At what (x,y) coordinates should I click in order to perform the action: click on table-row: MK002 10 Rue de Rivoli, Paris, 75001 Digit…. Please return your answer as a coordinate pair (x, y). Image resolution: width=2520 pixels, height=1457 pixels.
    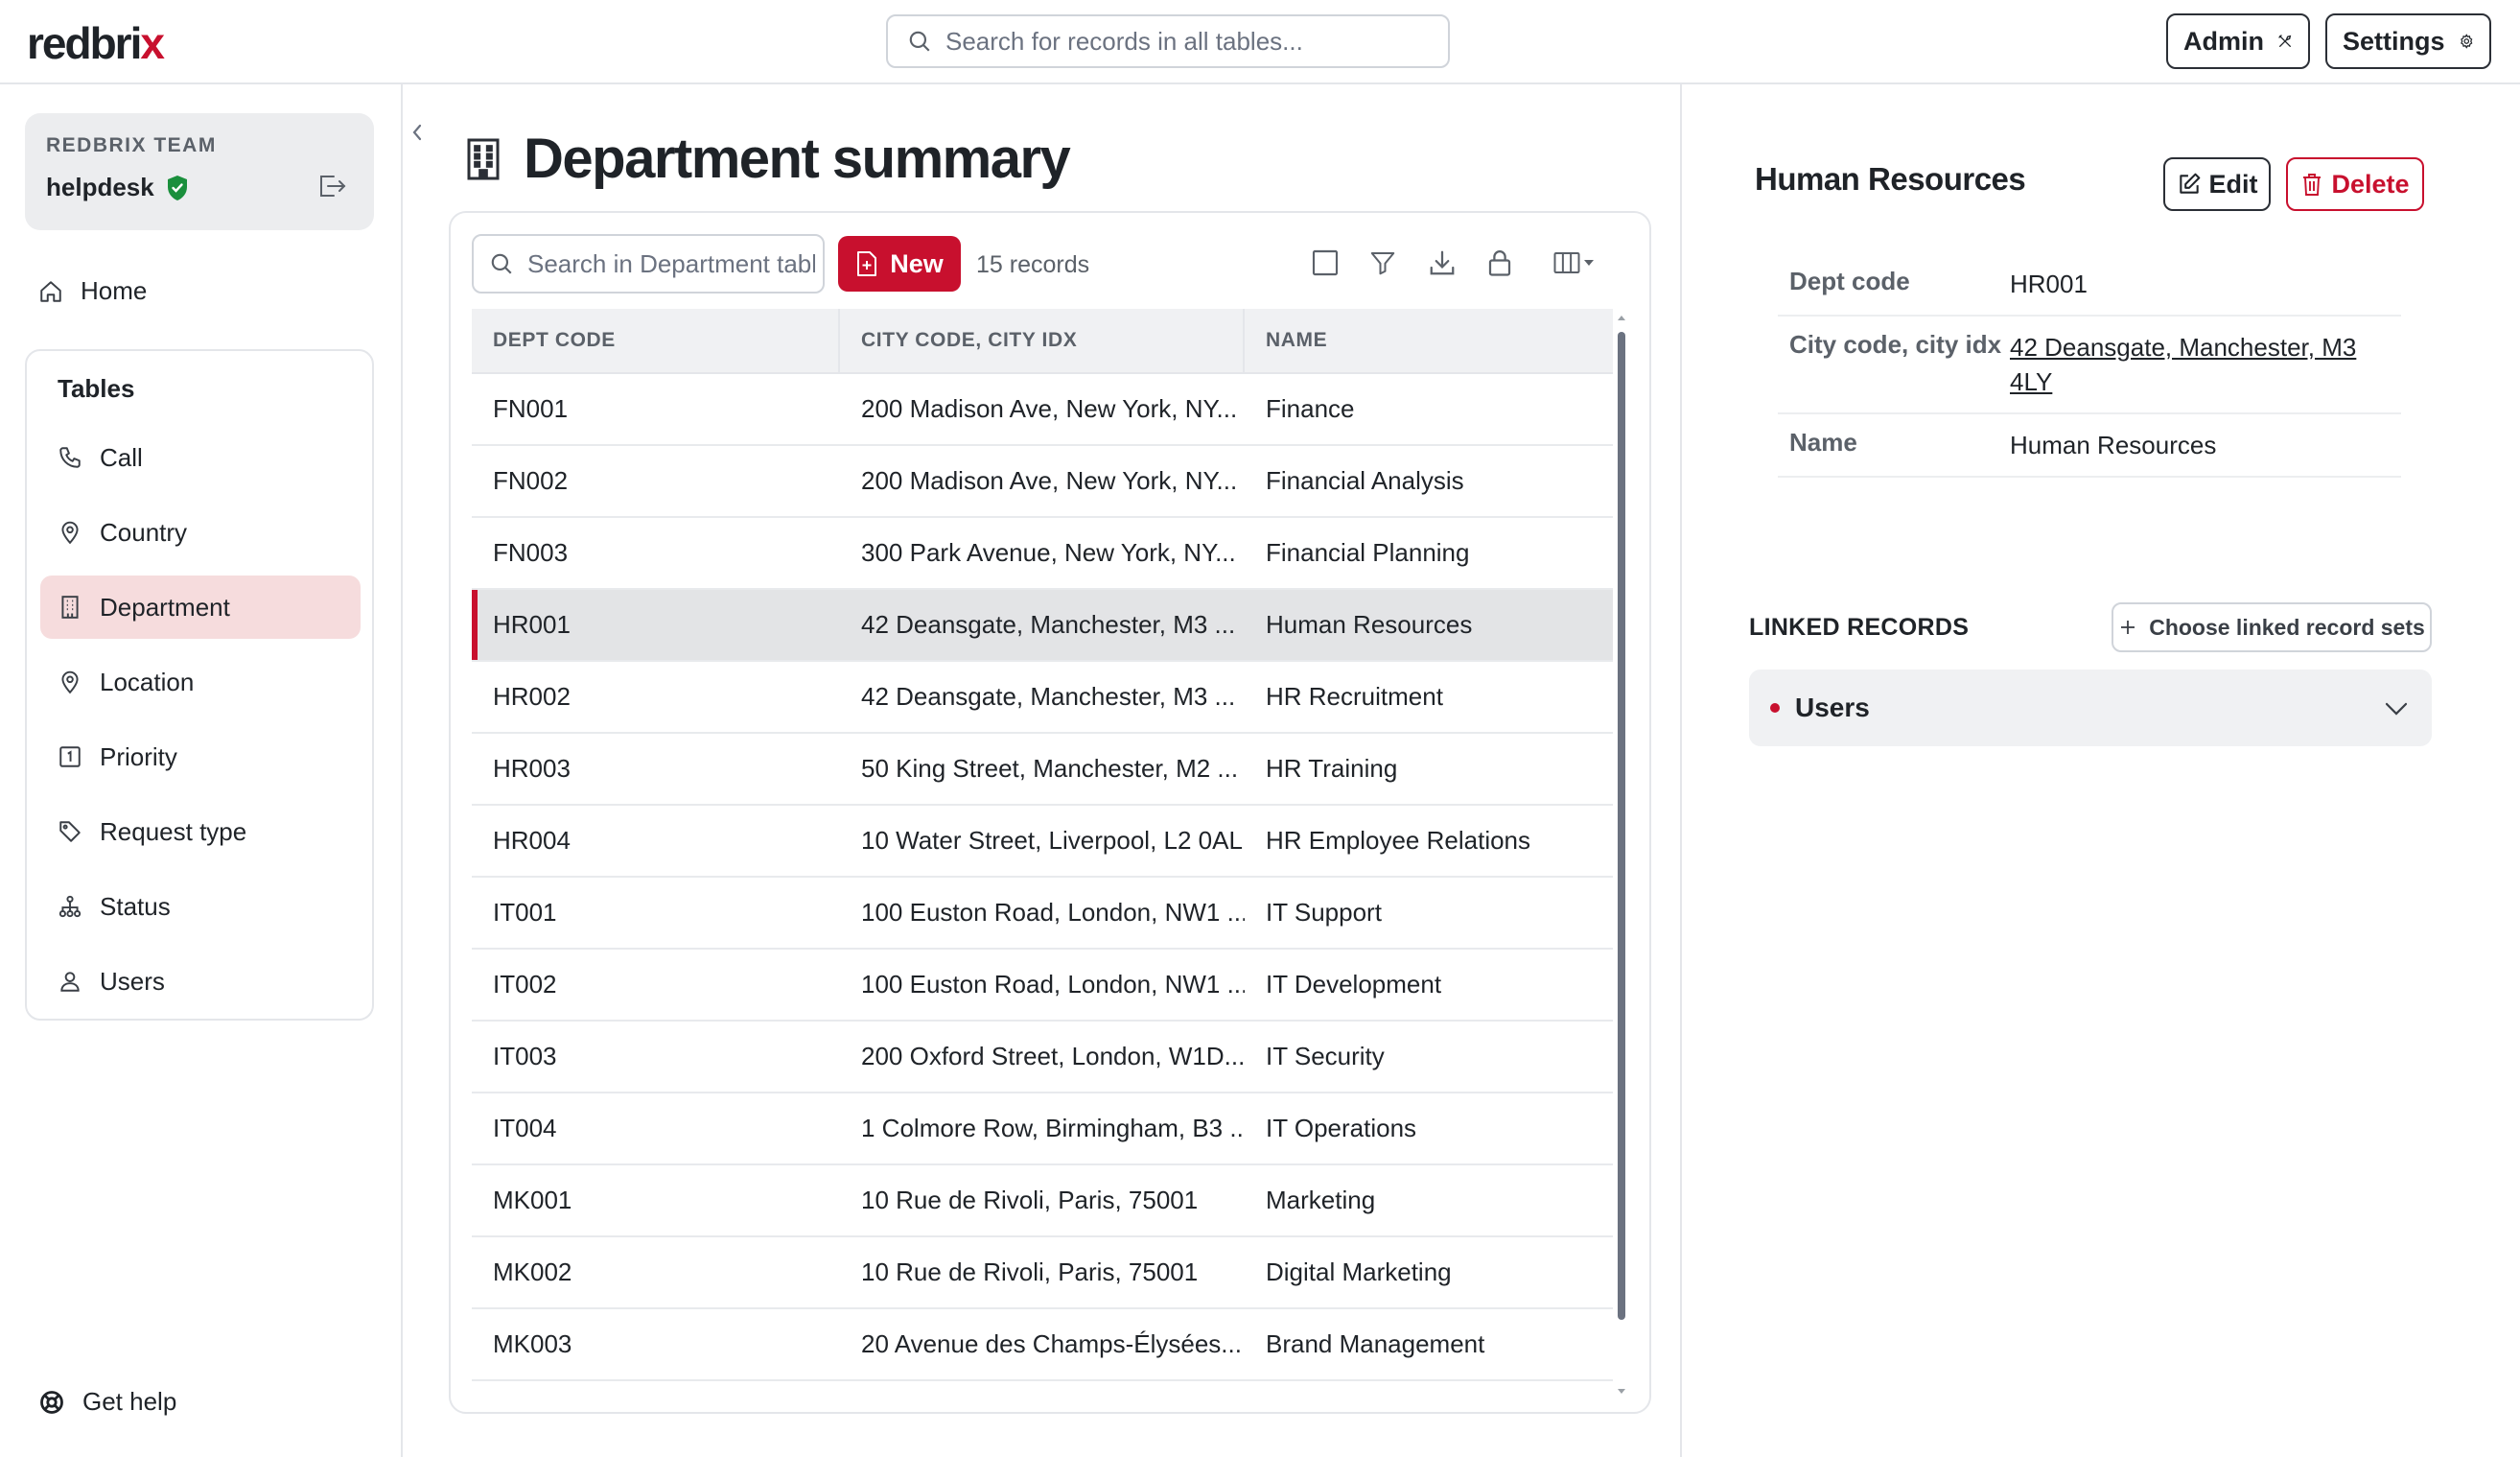
    Looking at the image, I should click on (1042, 1273).